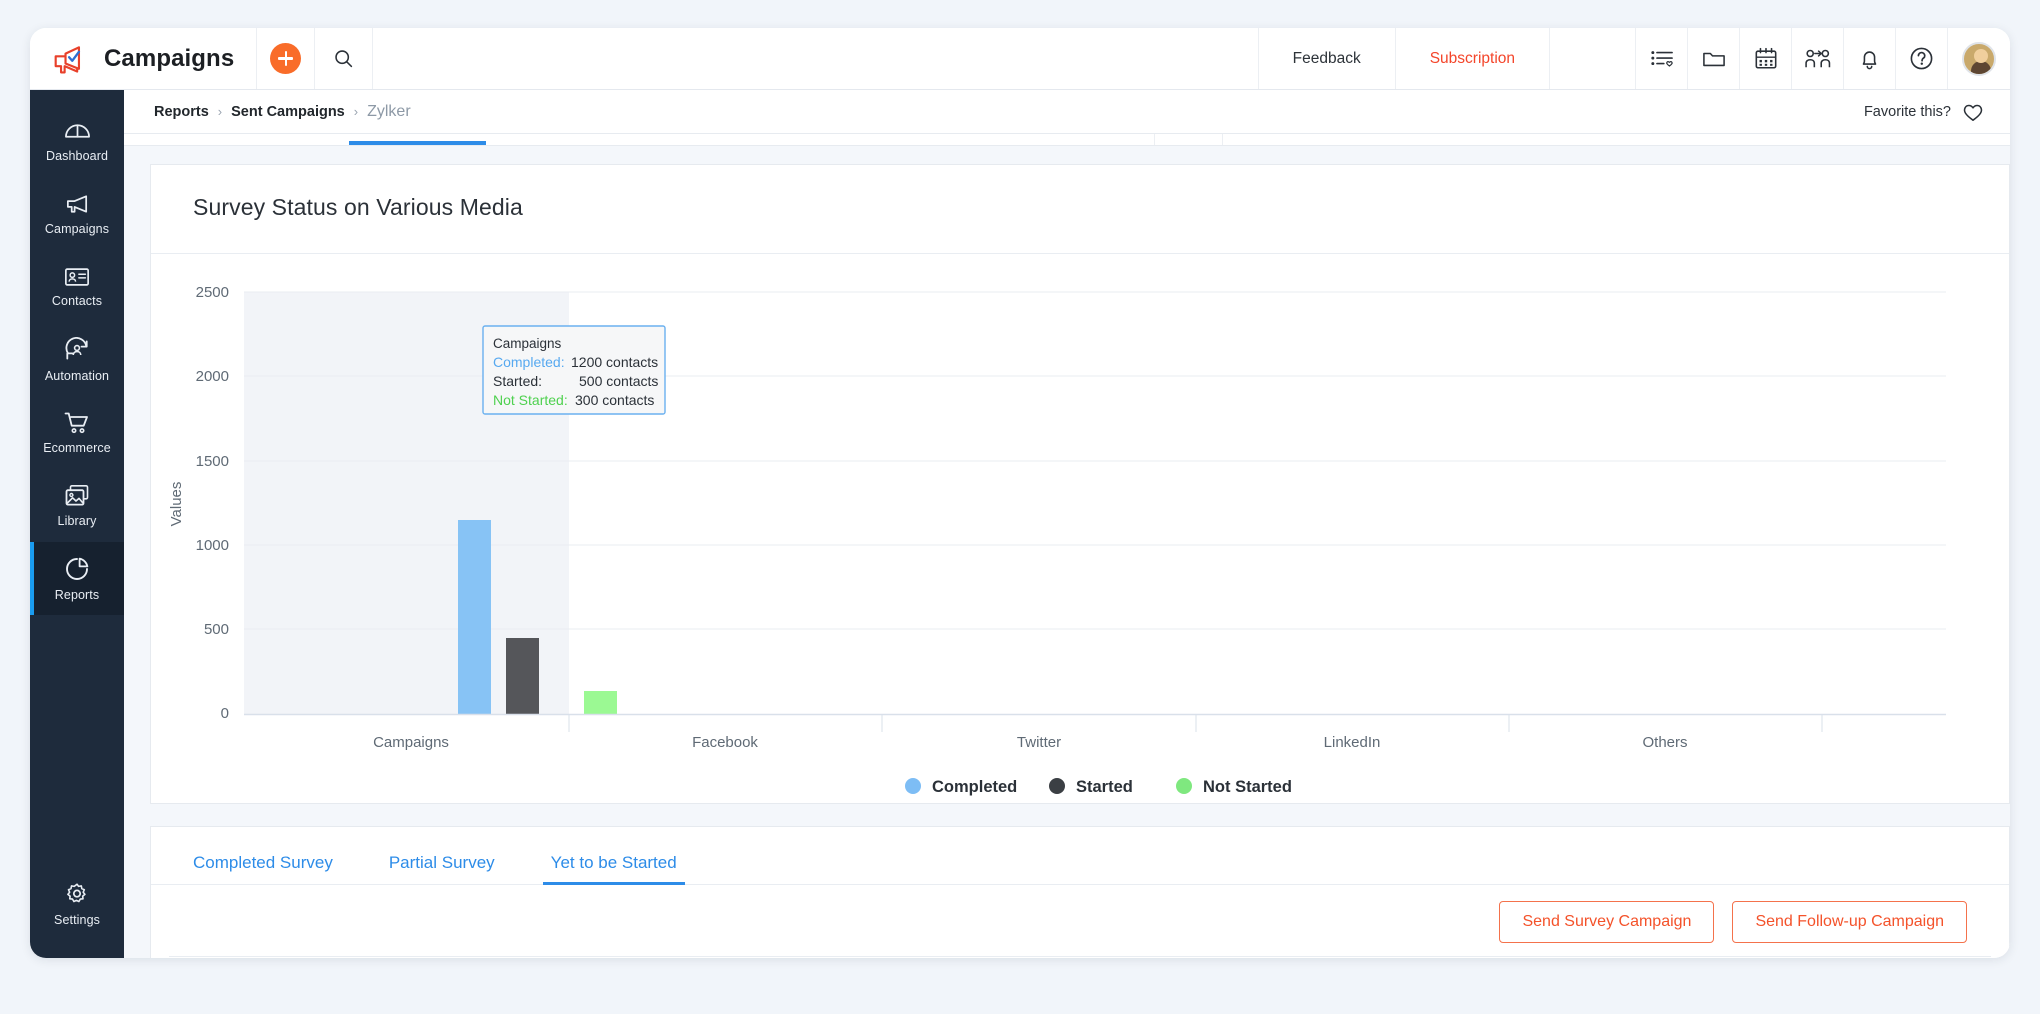  What do you see at coordinates (474, 617) in the screenshot?
I see `bar-completed-campaigns` at bounding box center [474, 617].